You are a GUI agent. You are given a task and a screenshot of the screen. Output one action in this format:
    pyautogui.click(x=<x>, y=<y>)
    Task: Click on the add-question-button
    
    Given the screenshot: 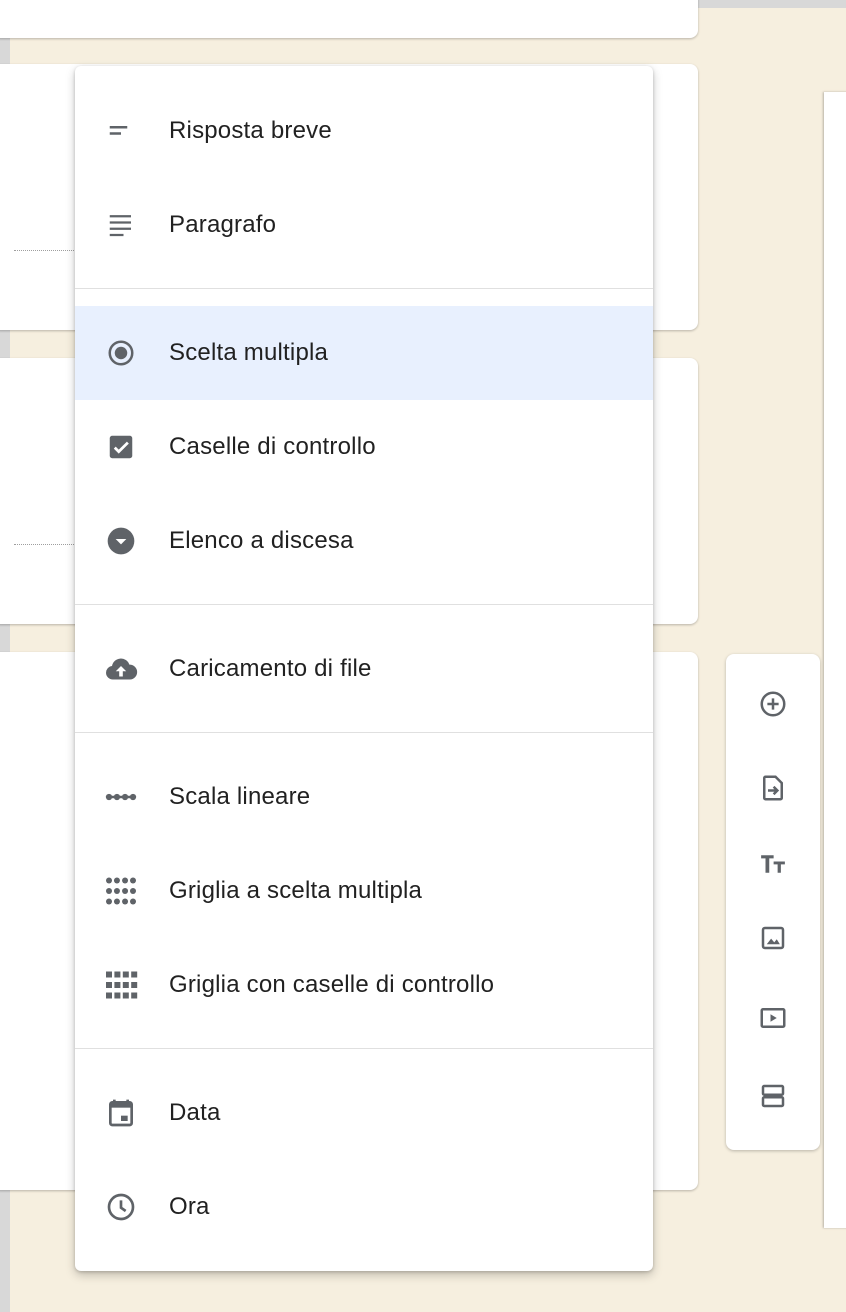 What is the action you would take?
    pyautogui.click(x=773, y=704)
    